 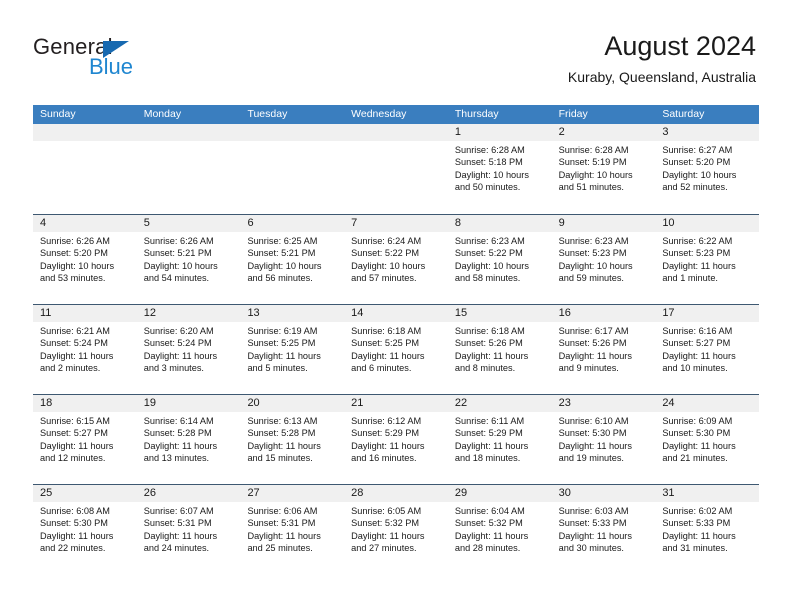 What do you see at coordinates (485, 368) in the screenshot?
I see `daylight-text-line2: and 8 minutes.` at bounding box center [485, 368].